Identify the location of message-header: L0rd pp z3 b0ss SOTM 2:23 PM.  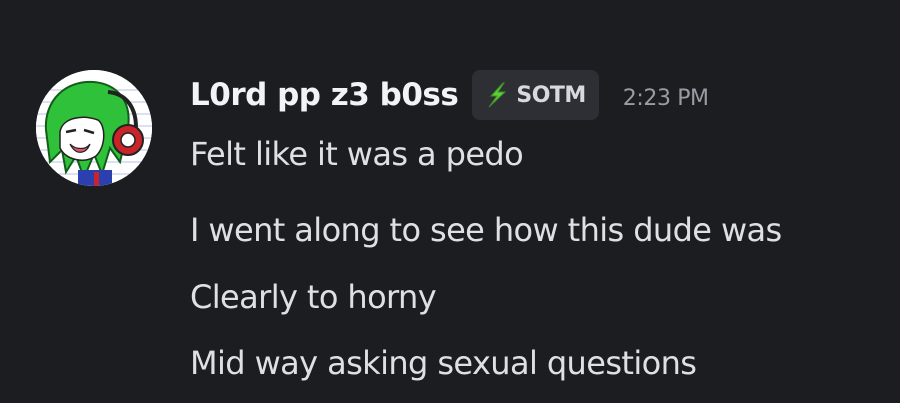
(449, 95).